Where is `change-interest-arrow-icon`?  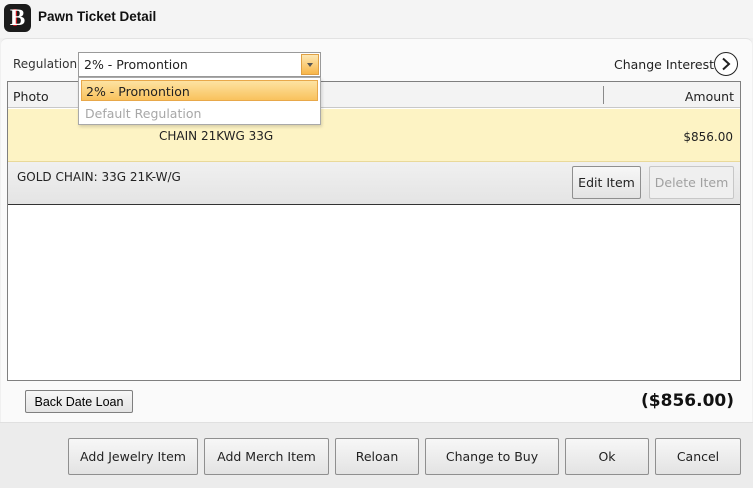
change-interest-arrow-icon is located at coordinates (726, 64).